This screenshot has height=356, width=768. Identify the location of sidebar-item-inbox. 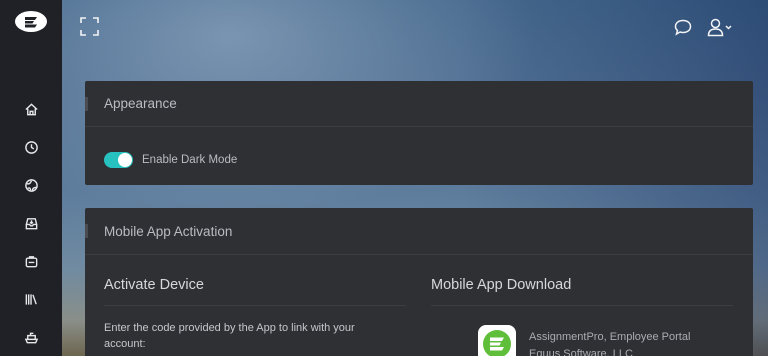
(31, 223).